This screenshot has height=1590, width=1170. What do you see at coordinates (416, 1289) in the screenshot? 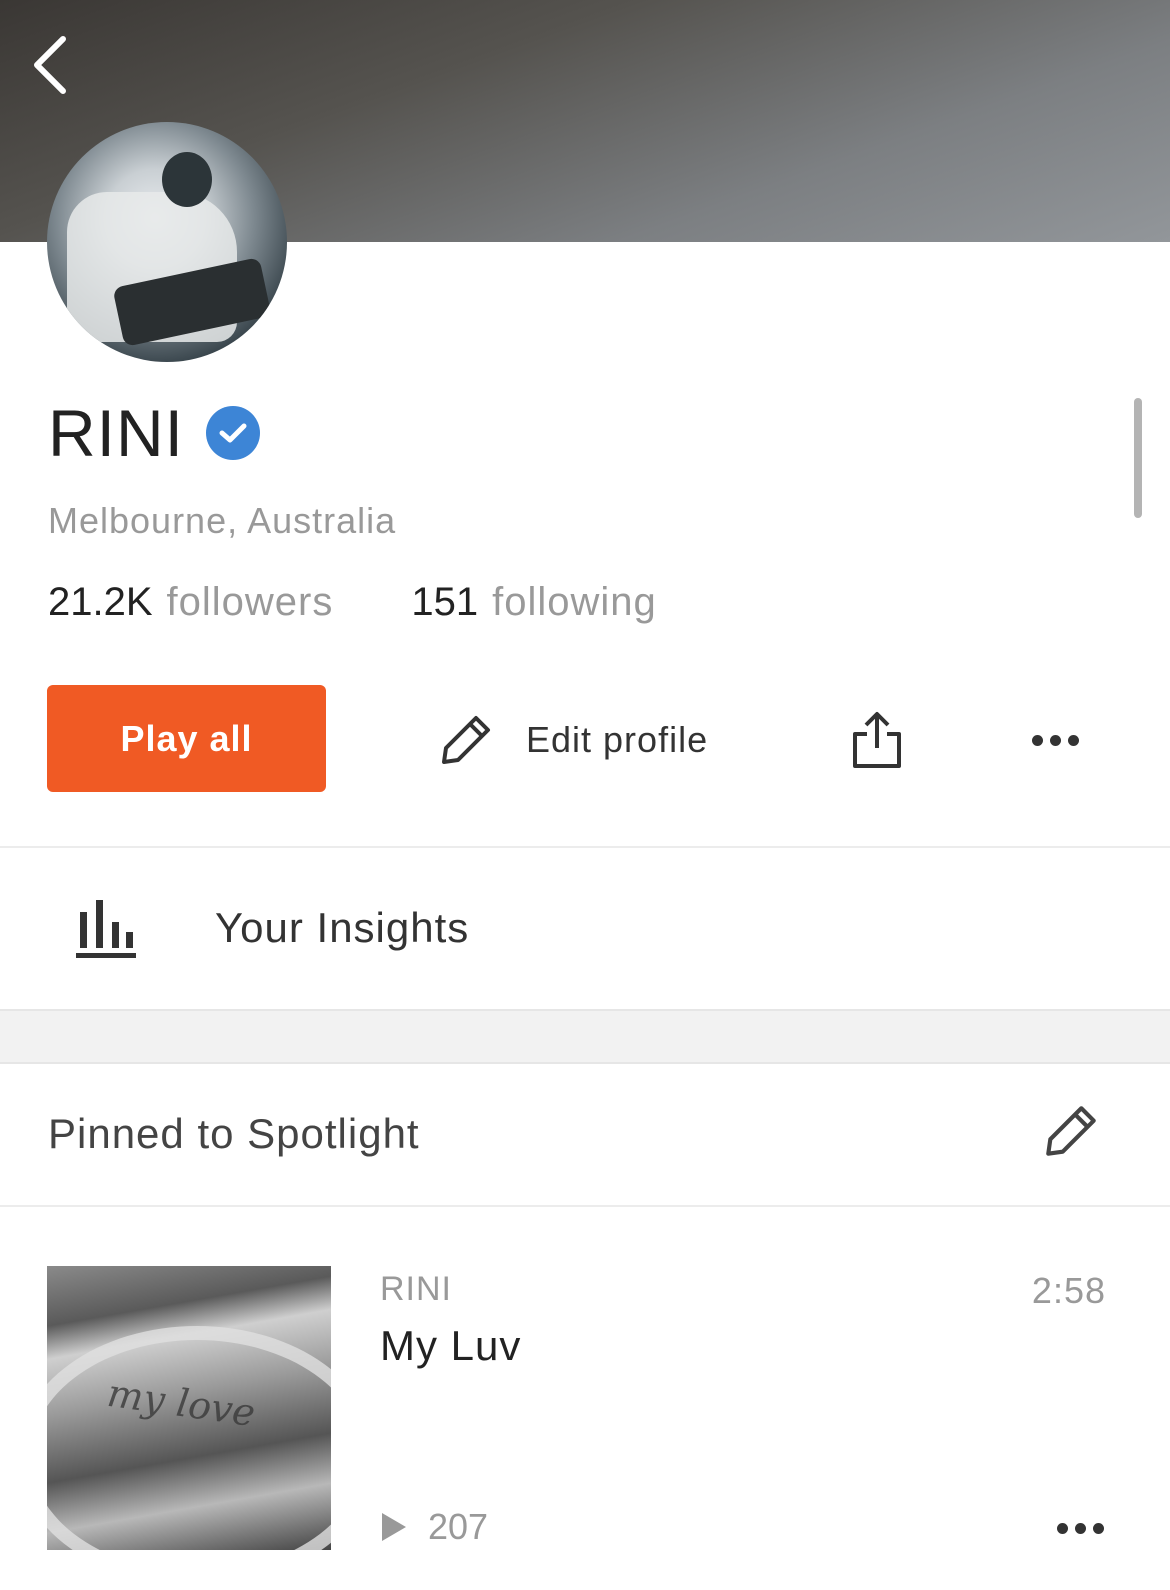
I see `track-artist: RINI` at bounding box center [416, 1289].